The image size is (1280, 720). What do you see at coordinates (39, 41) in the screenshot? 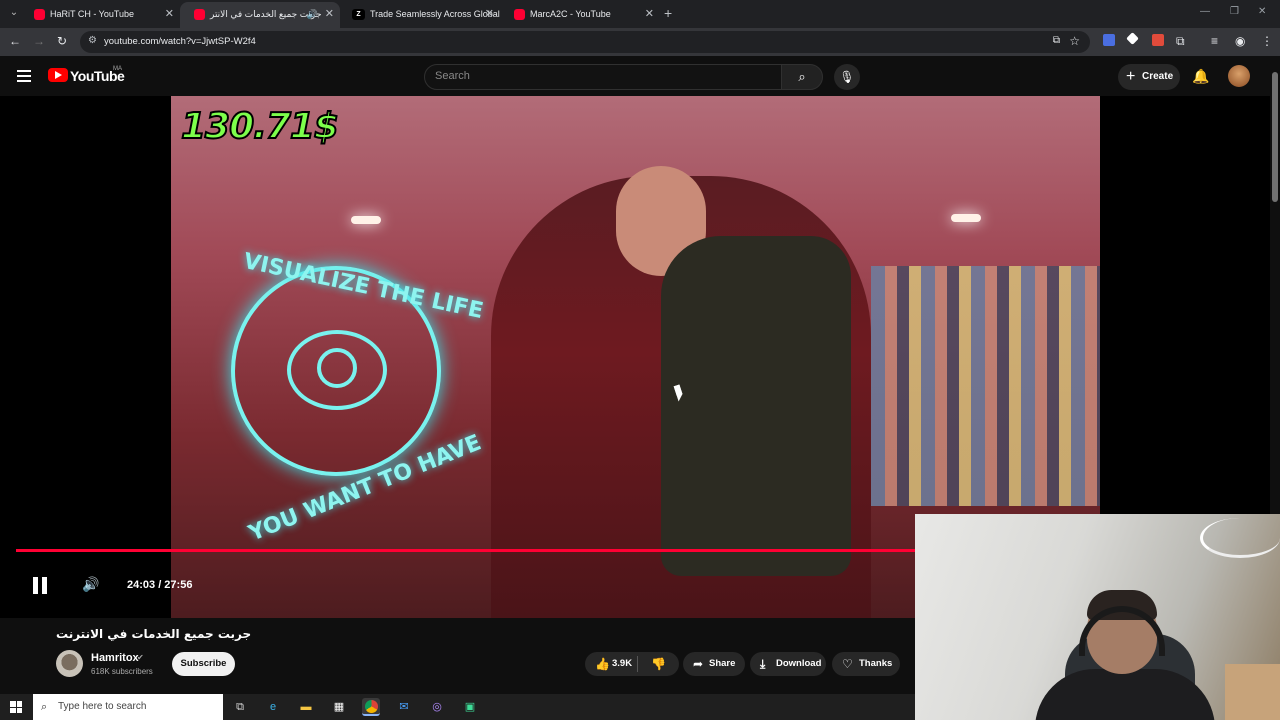
I see `forward-icon: →` at bounding box center [39, 41].